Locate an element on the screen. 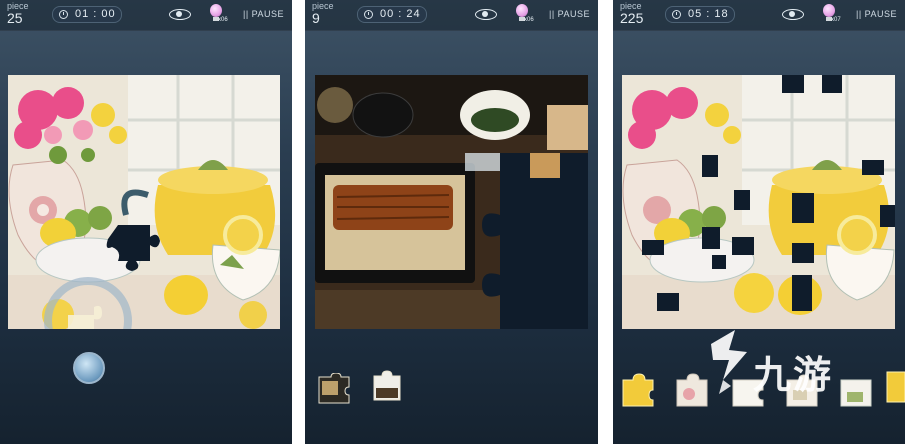 The image size is (905, 444). piece-count: 25 is located at coordinates (15, 18).